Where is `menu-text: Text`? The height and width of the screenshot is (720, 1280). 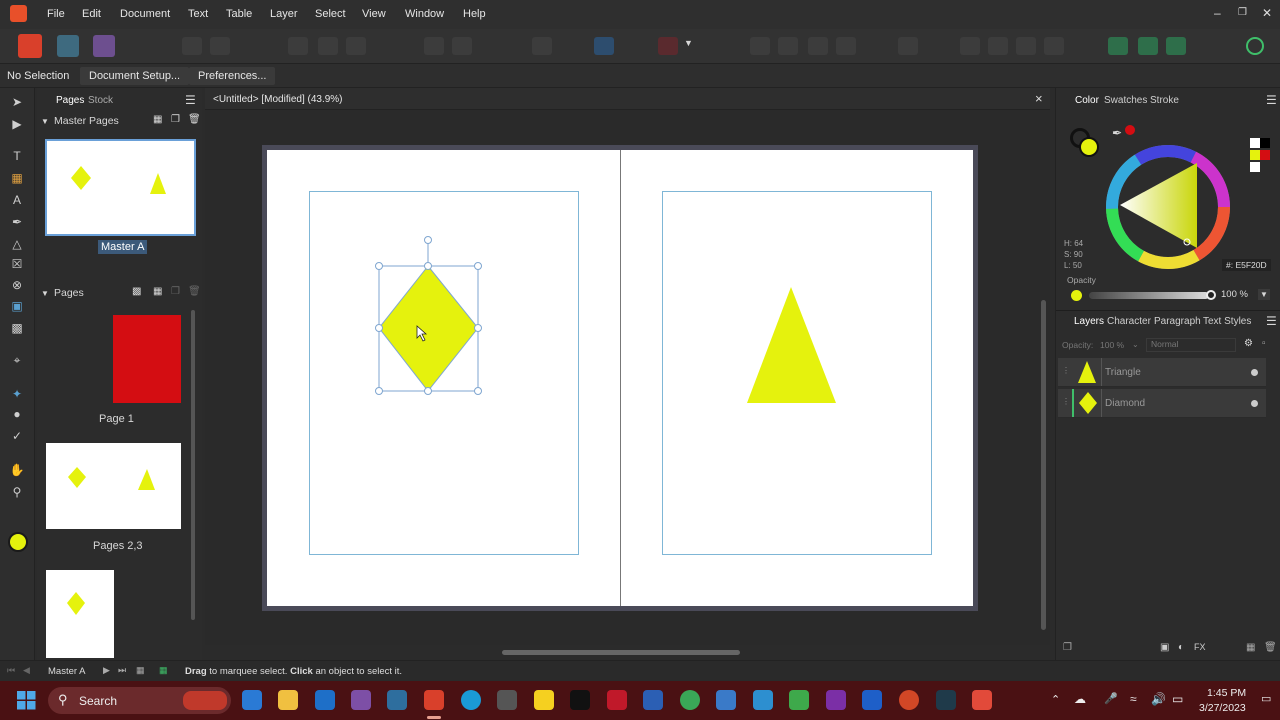 menu-text: Text is located at coordinates (198, 14).